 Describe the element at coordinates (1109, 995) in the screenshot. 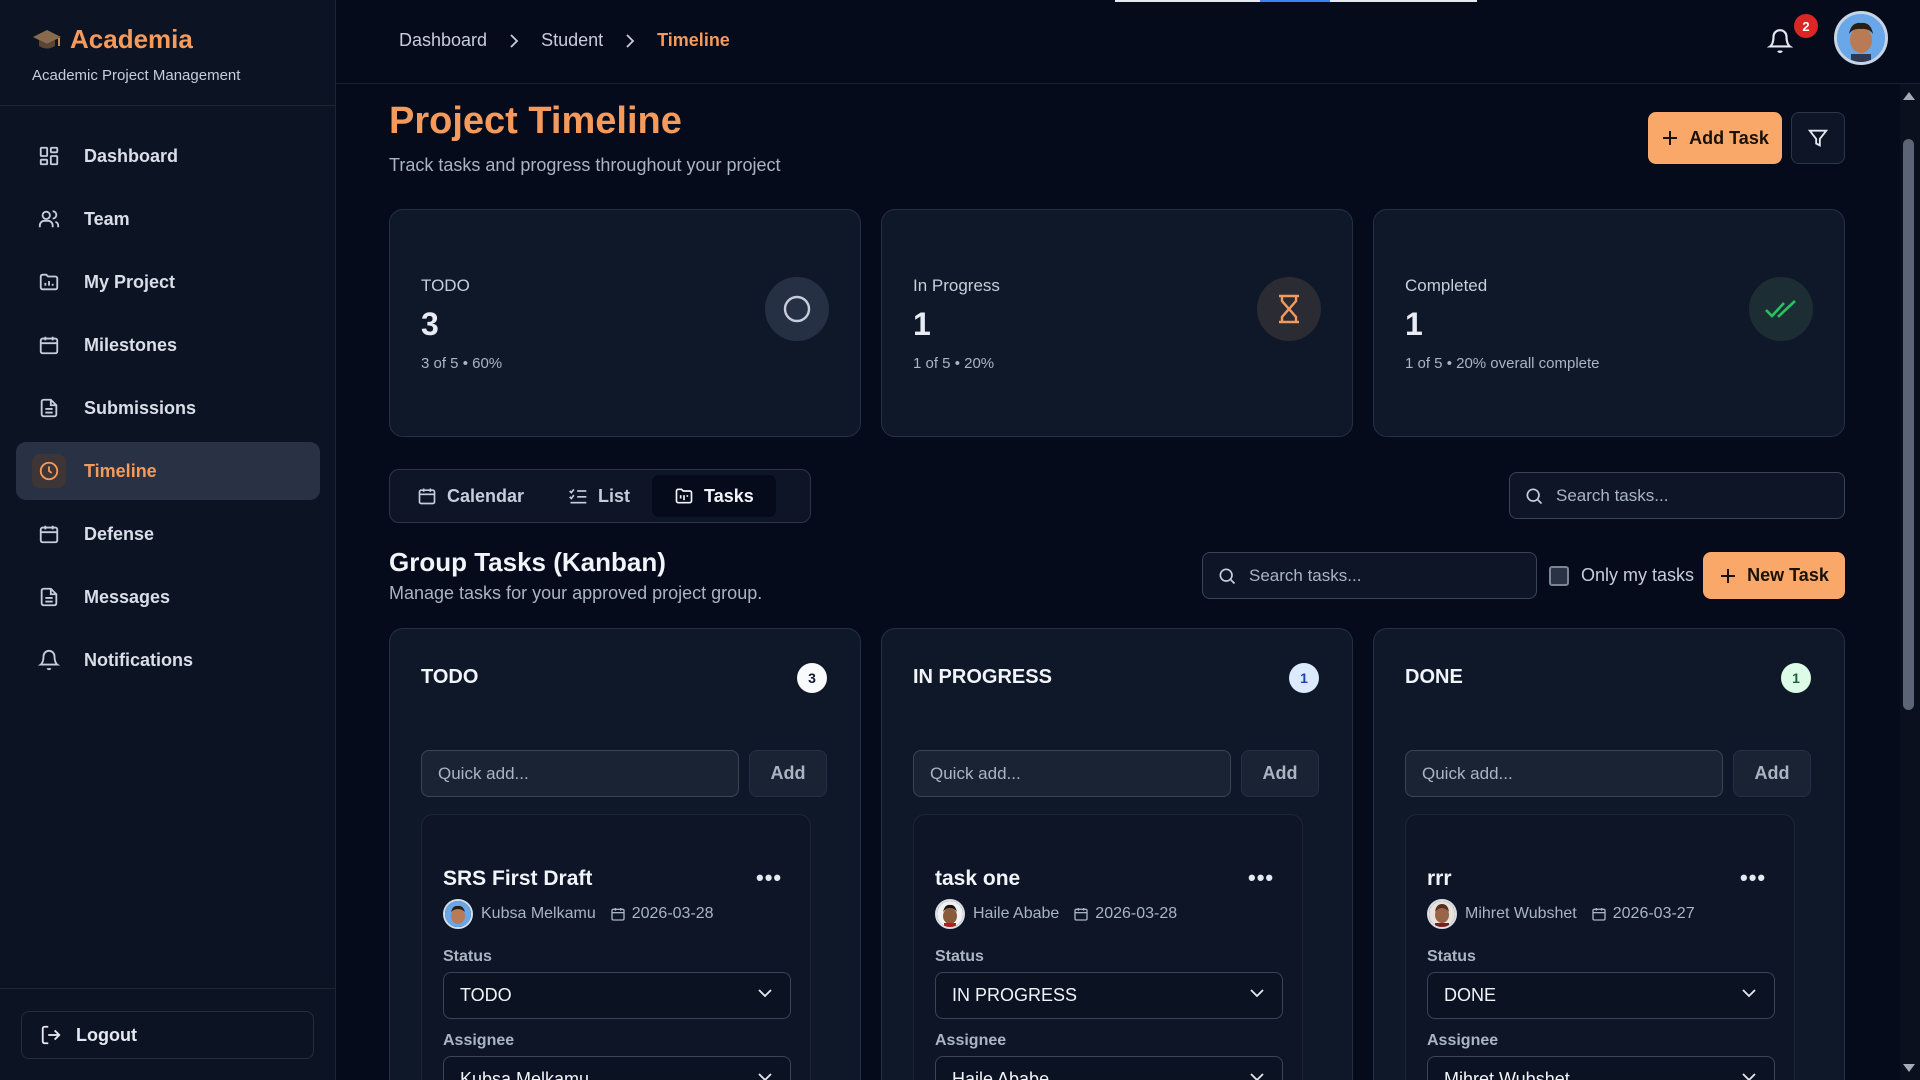

I see `status-select: IN PROGRESS` at that location.